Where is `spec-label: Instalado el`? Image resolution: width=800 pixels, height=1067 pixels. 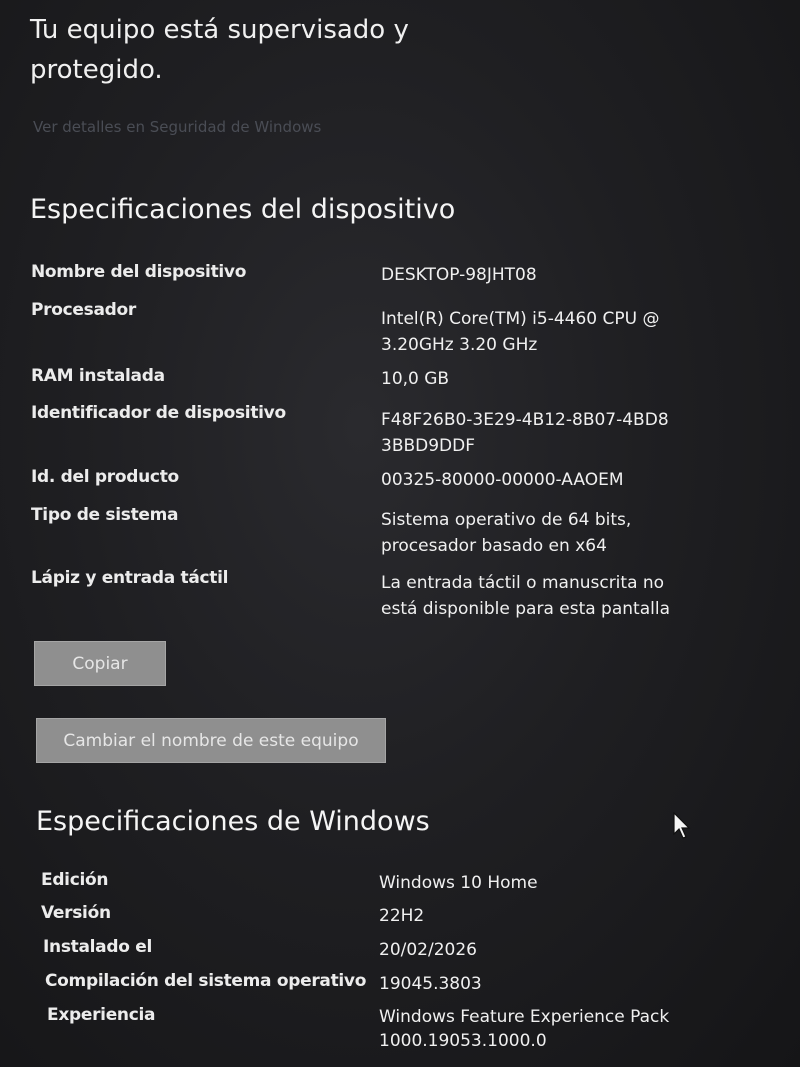 spec-label: Instalado el is located at coordinates (97, 947).